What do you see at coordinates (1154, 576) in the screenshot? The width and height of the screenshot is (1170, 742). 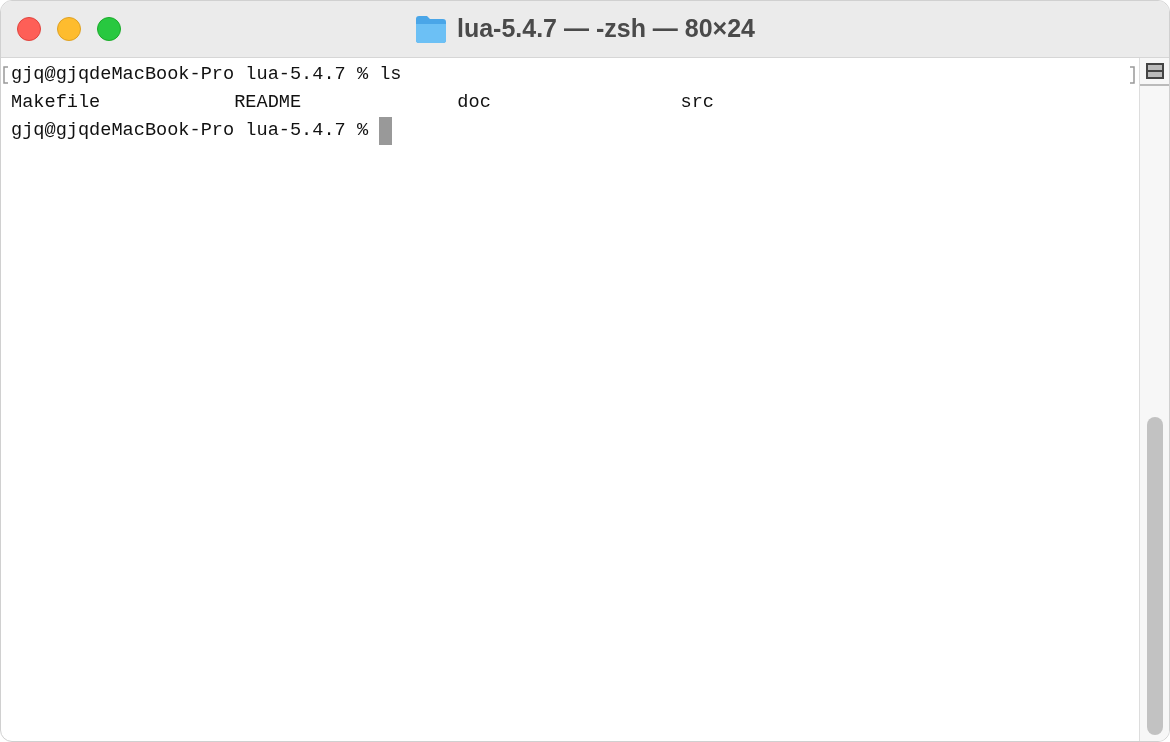 I see `scroll-thumb` at bounding box center [1154, 576].